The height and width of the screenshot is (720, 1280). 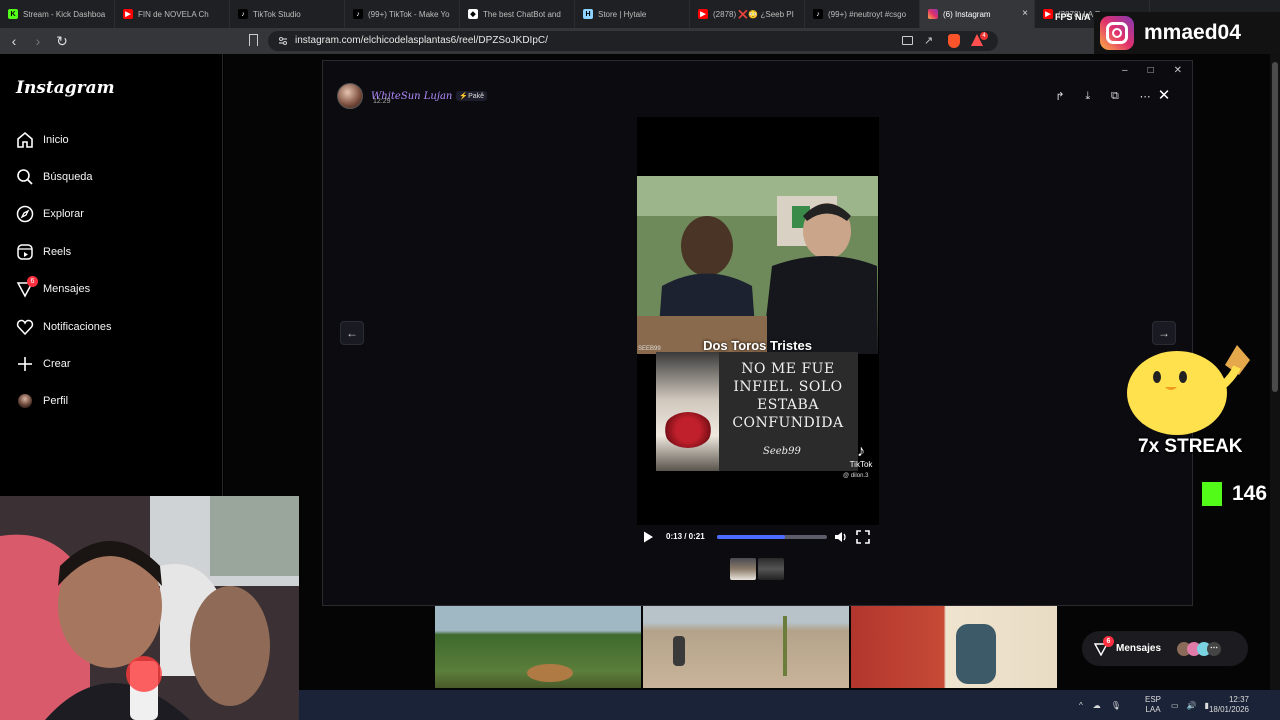 I want to click on prev-arrow-icon: ←, so click(x=352, y=333).